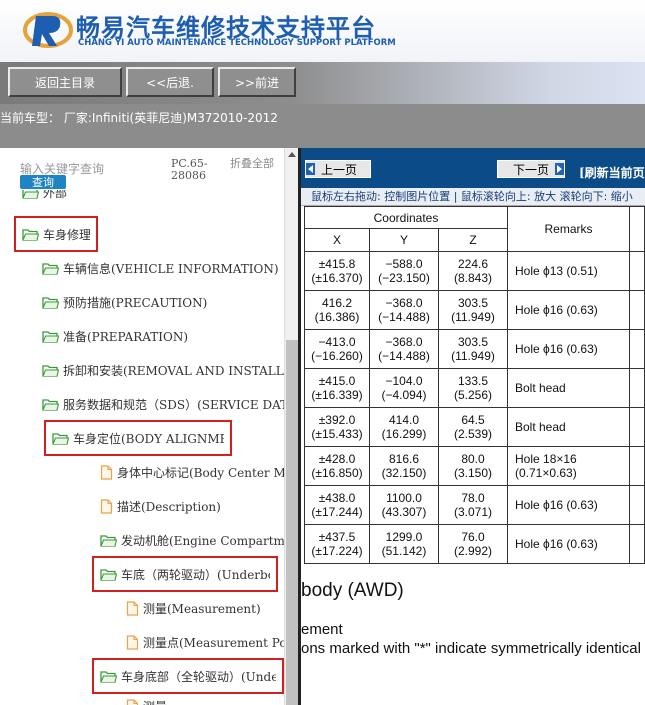  Describe the element at coordinates (404, 544) in the screenshot. I see `y-cell: 1299.0 (51.142)` at that location.